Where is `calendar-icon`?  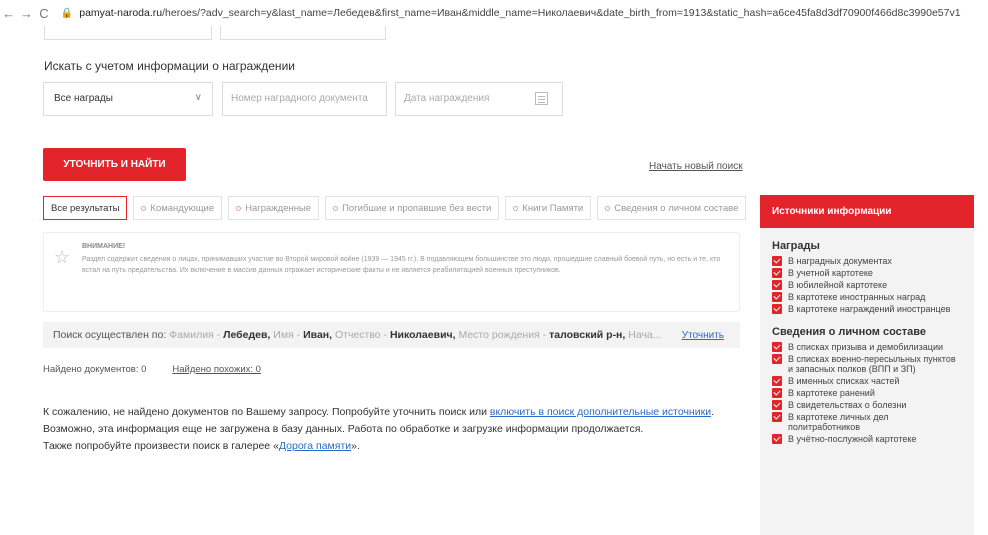 calendar-icon is located at coordinates (541, 98).